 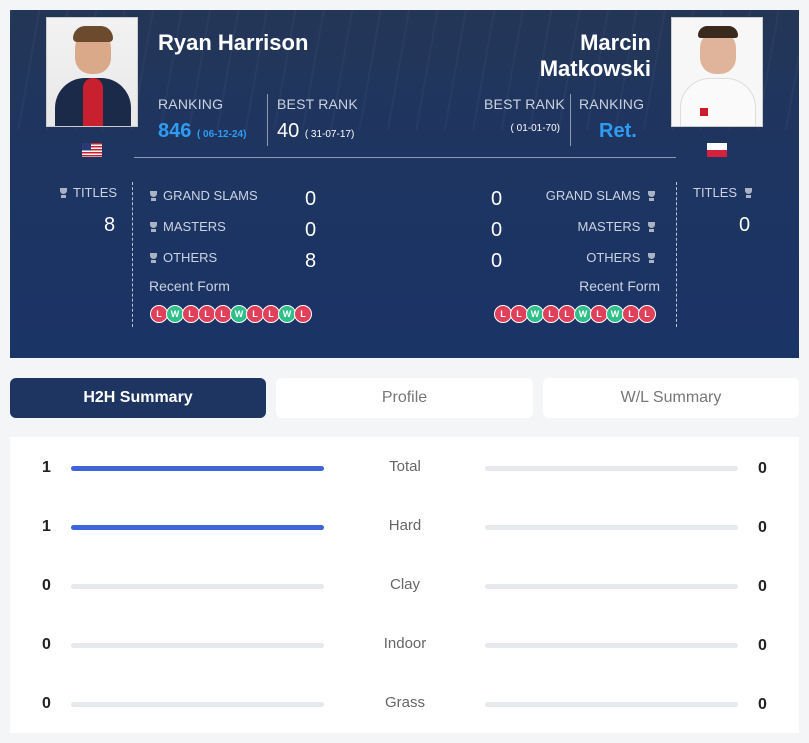 I want to click on surface-label: Total, so click(x=405, y=466).